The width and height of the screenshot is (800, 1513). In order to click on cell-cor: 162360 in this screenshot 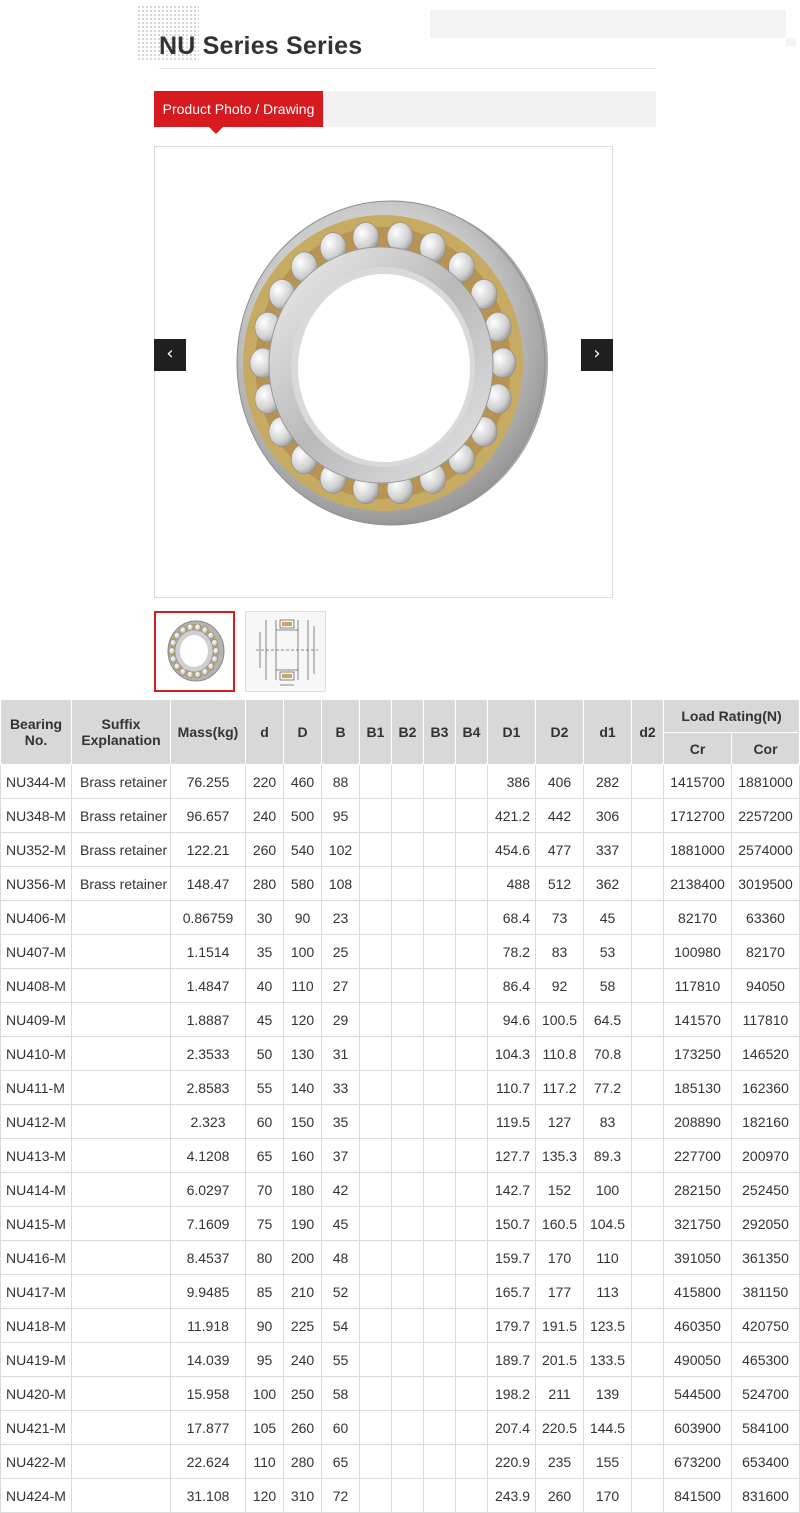, I will do `click(765, 1087)`.